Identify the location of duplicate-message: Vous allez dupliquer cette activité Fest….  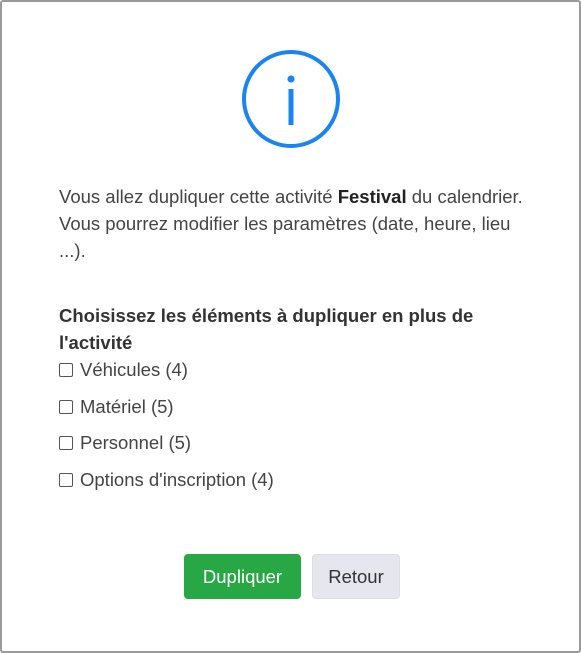
(294, 223).